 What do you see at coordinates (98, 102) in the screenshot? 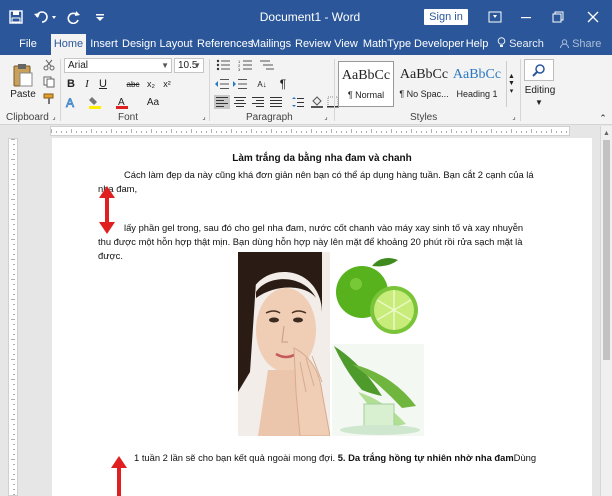
I see `highlight-color-icon` at bounding box center [98, 102].